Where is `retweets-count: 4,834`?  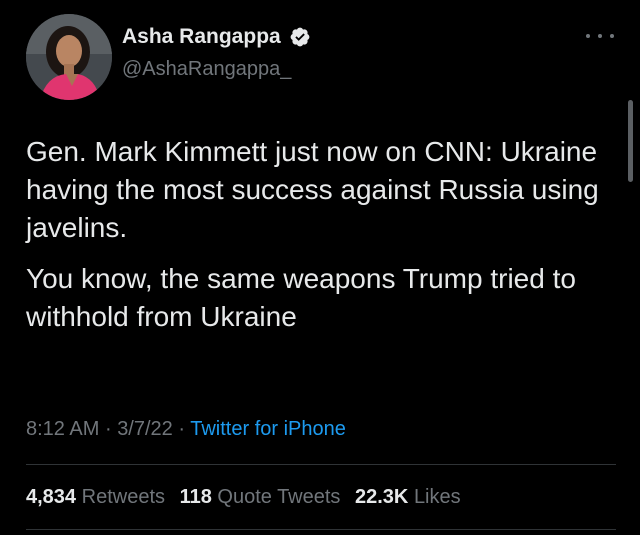 retweets-count: 4,834 is located at coordinates (51, 497).